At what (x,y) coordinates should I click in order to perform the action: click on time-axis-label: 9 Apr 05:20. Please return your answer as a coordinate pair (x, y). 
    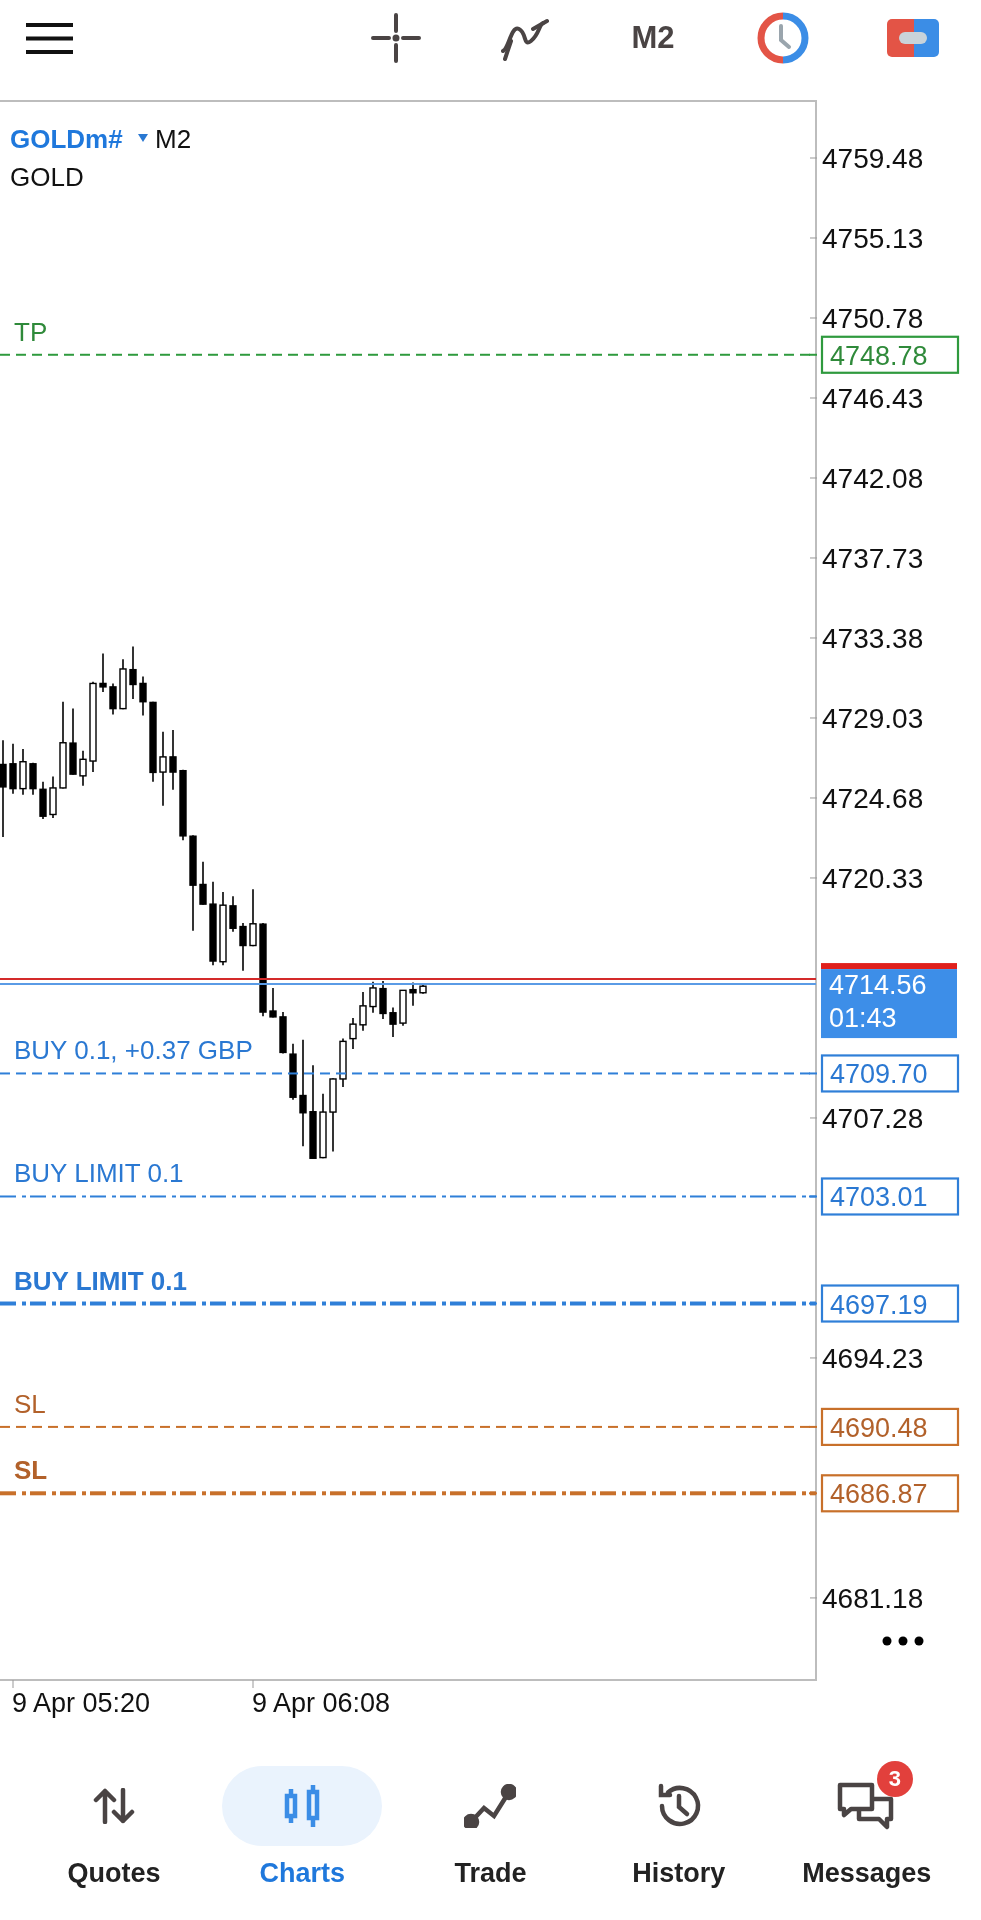
    Looking at the image, I should click on (81, 1703).